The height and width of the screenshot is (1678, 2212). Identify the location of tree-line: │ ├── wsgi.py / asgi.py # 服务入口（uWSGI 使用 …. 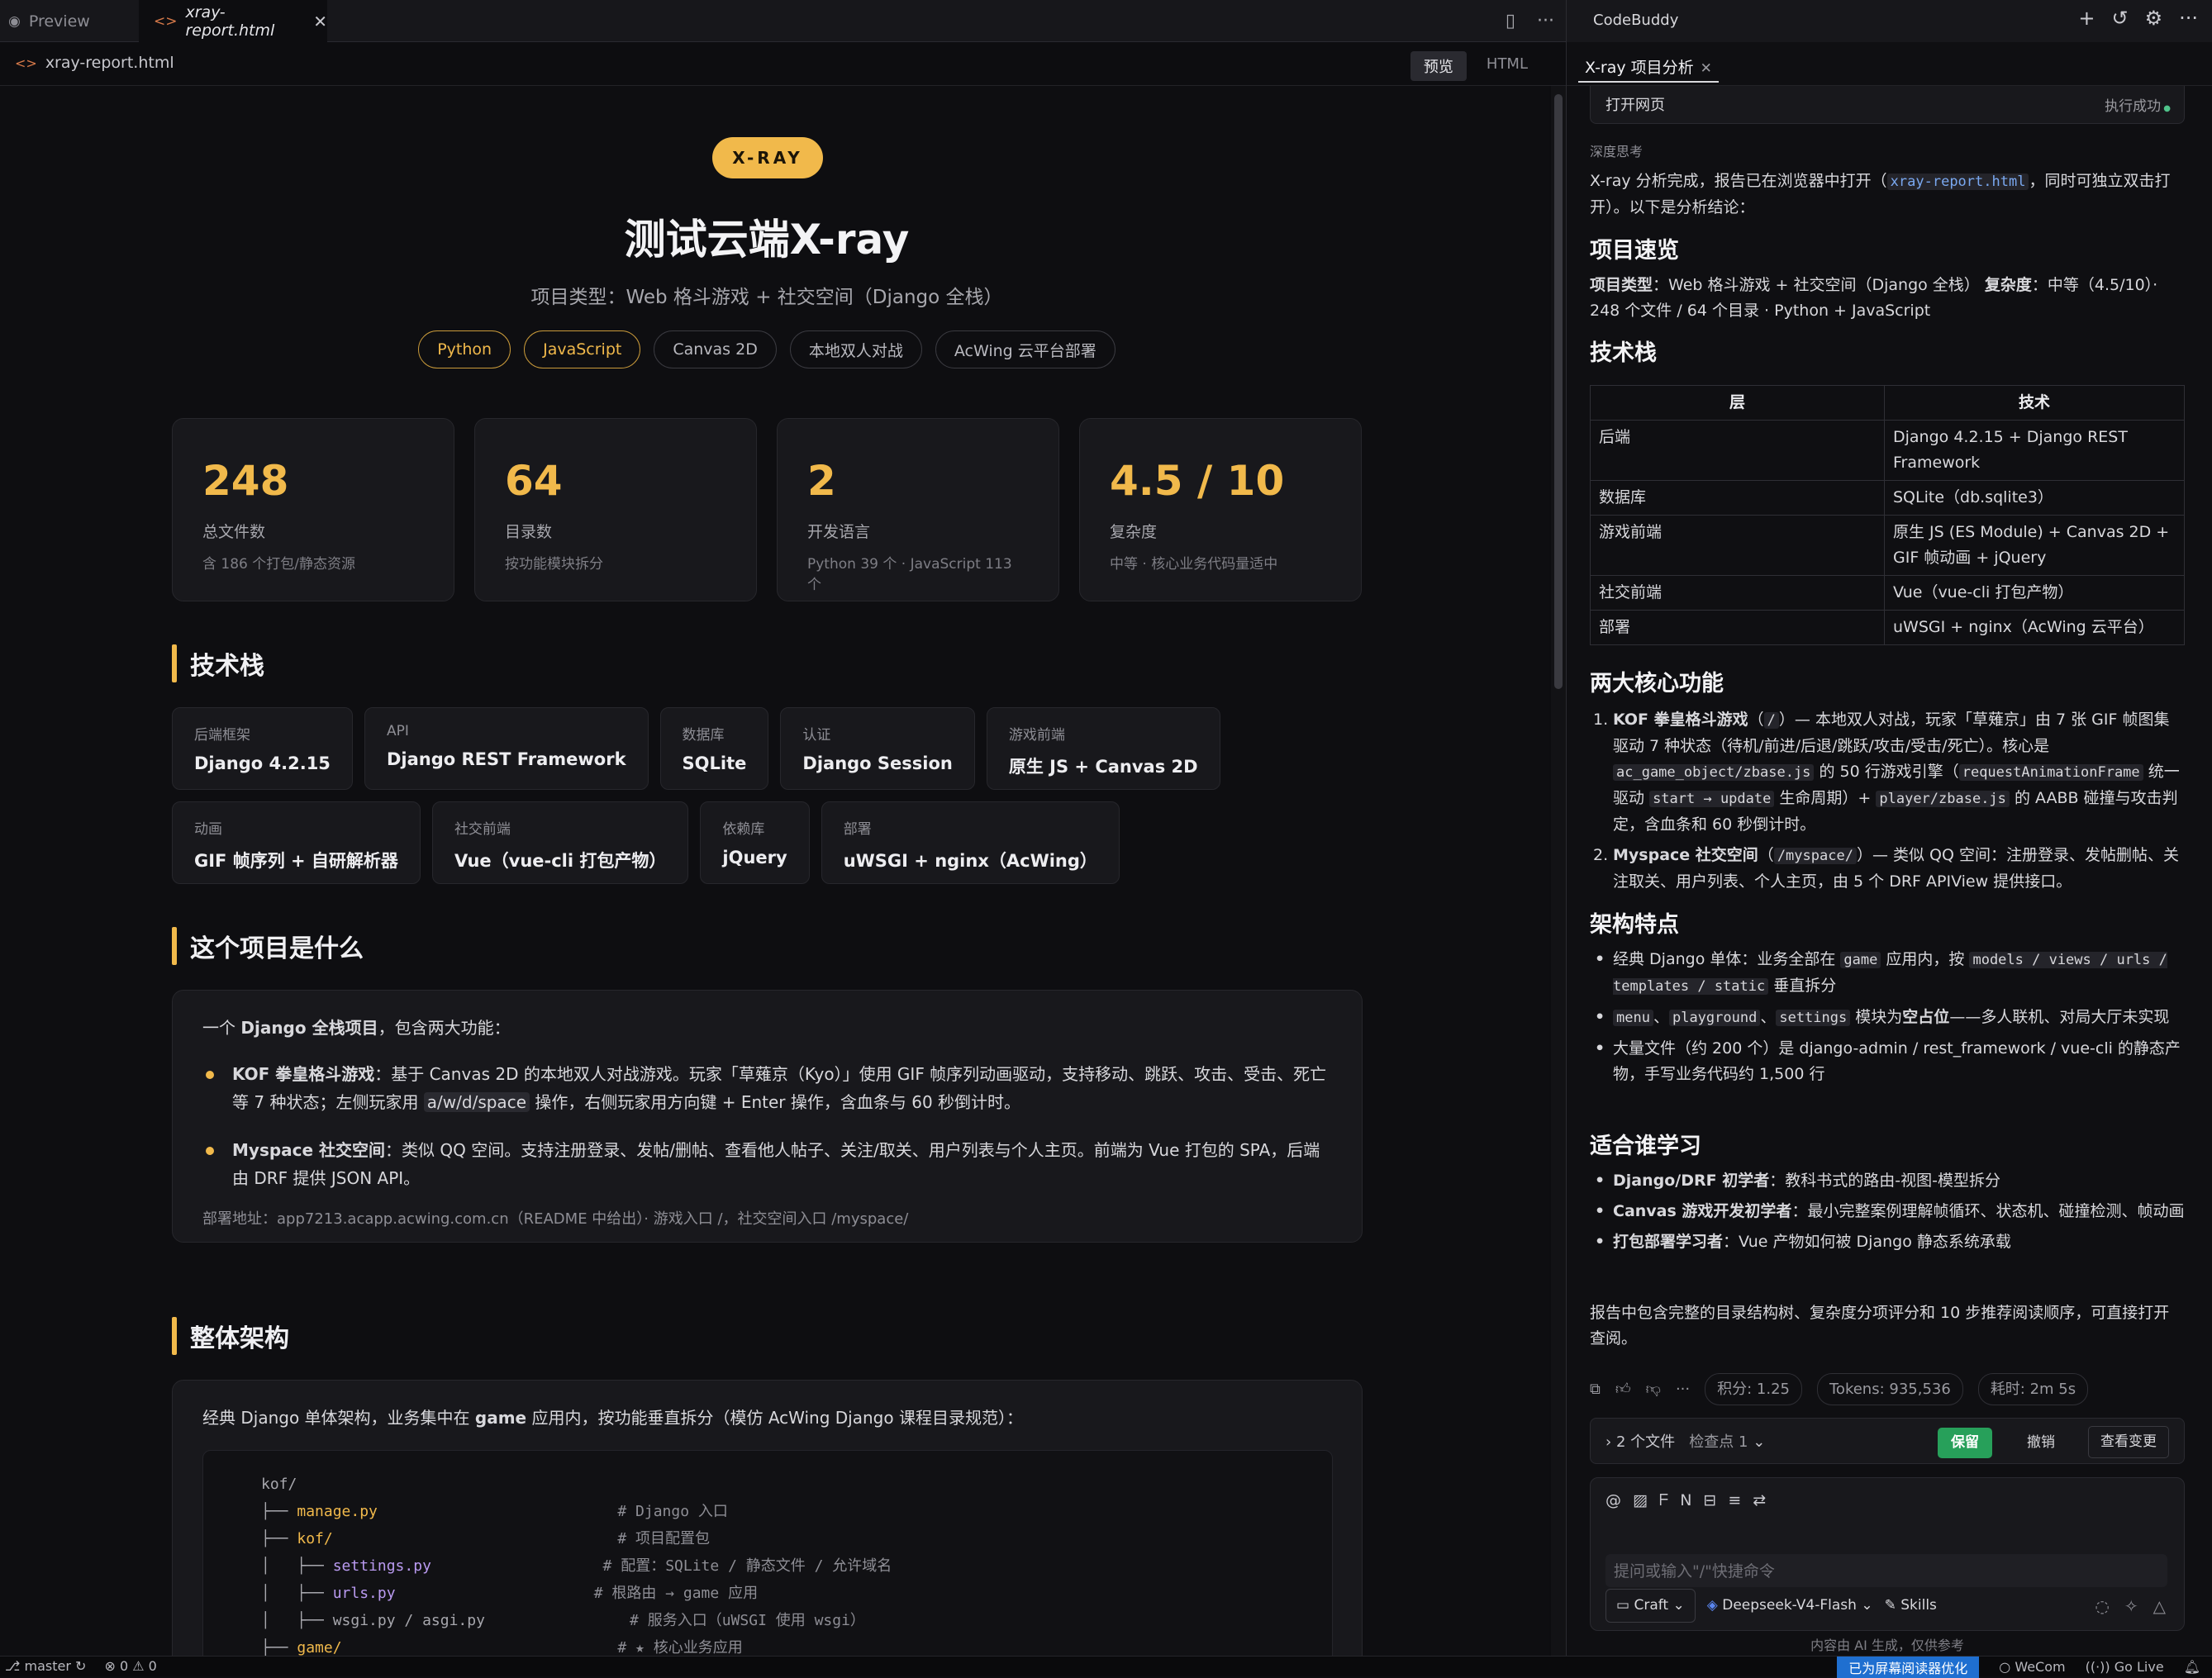
(796, 1620).